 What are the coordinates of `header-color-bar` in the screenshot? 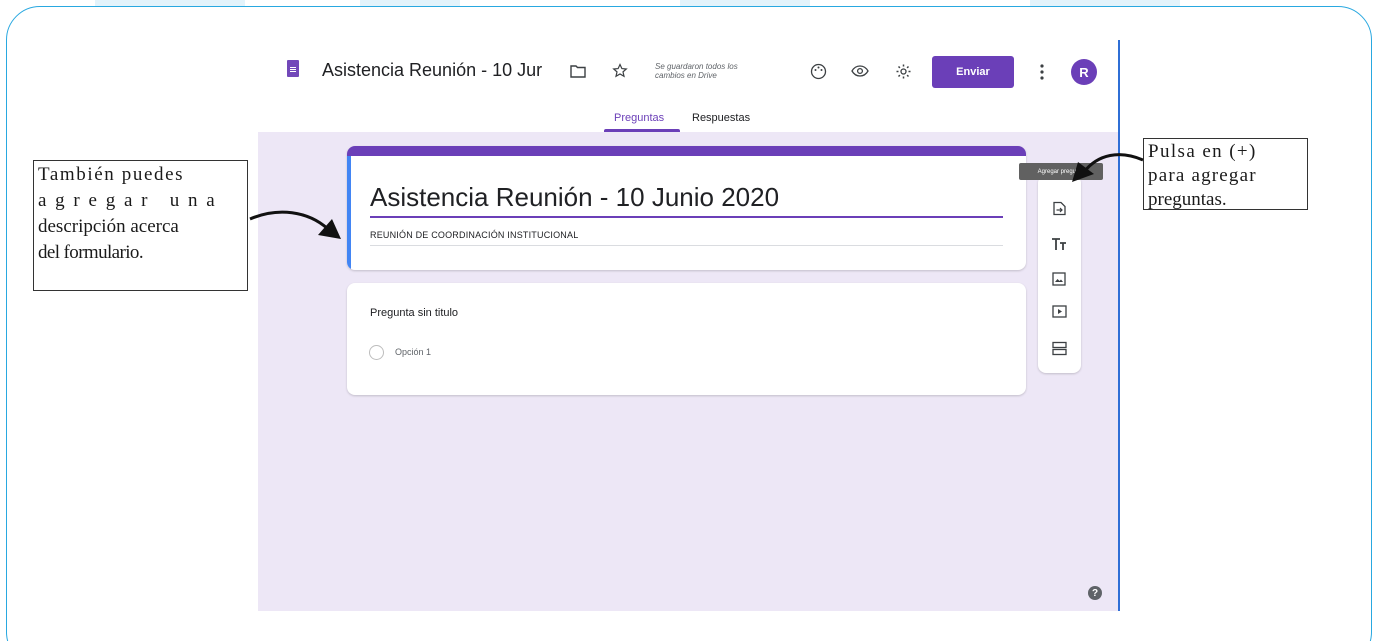 It's located at (686, 151).